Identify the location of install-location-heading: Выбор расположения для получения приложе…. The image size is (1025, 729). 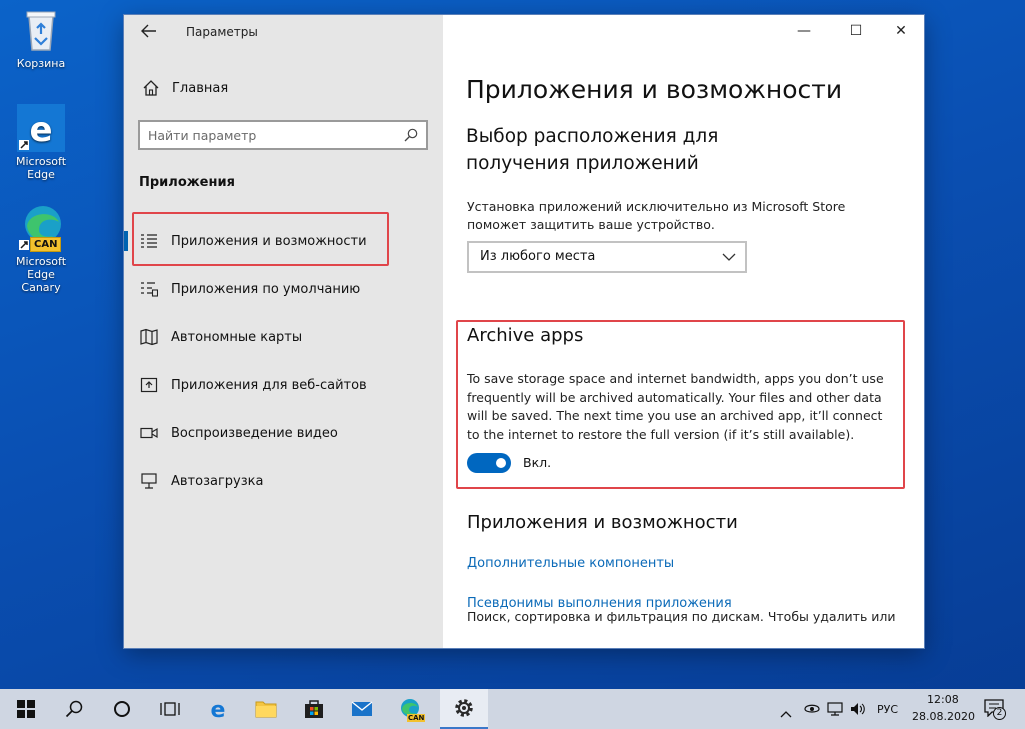
(592, 150).